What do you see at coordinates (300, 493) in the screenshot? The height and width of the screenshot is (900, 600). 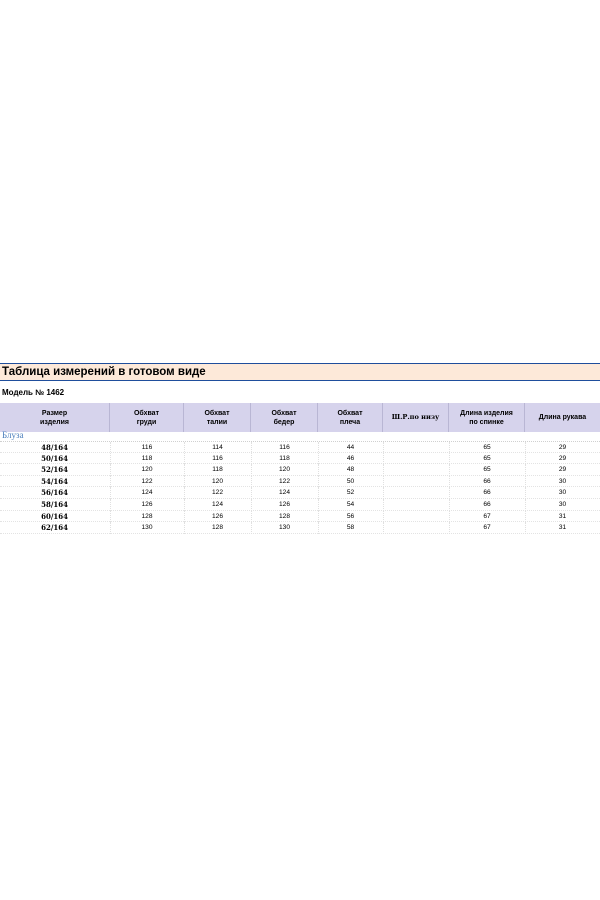 I see `table-row: 56/164 124 122 124 52 66 30` at bounding box center [300, 493].